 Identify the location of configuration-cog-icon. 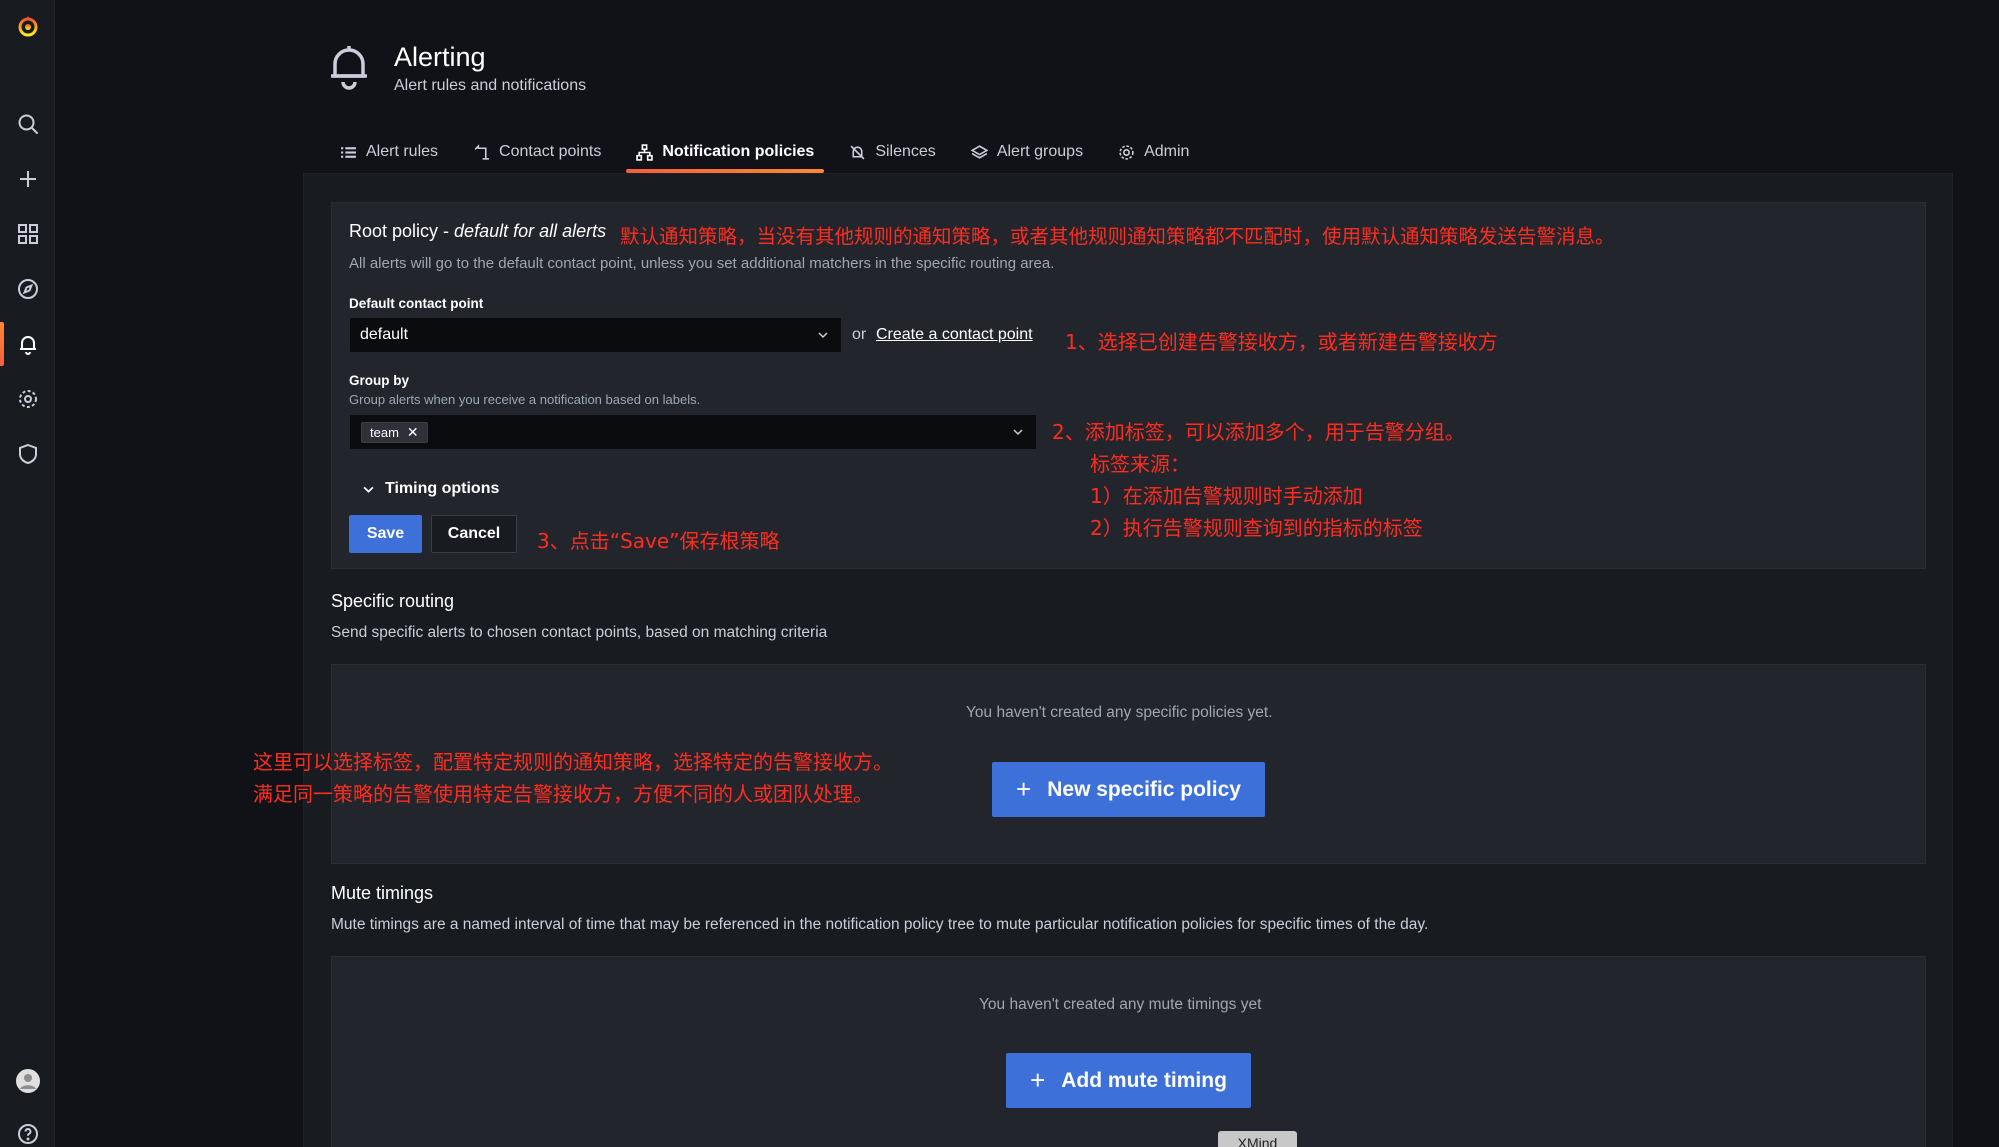
(27, 399).